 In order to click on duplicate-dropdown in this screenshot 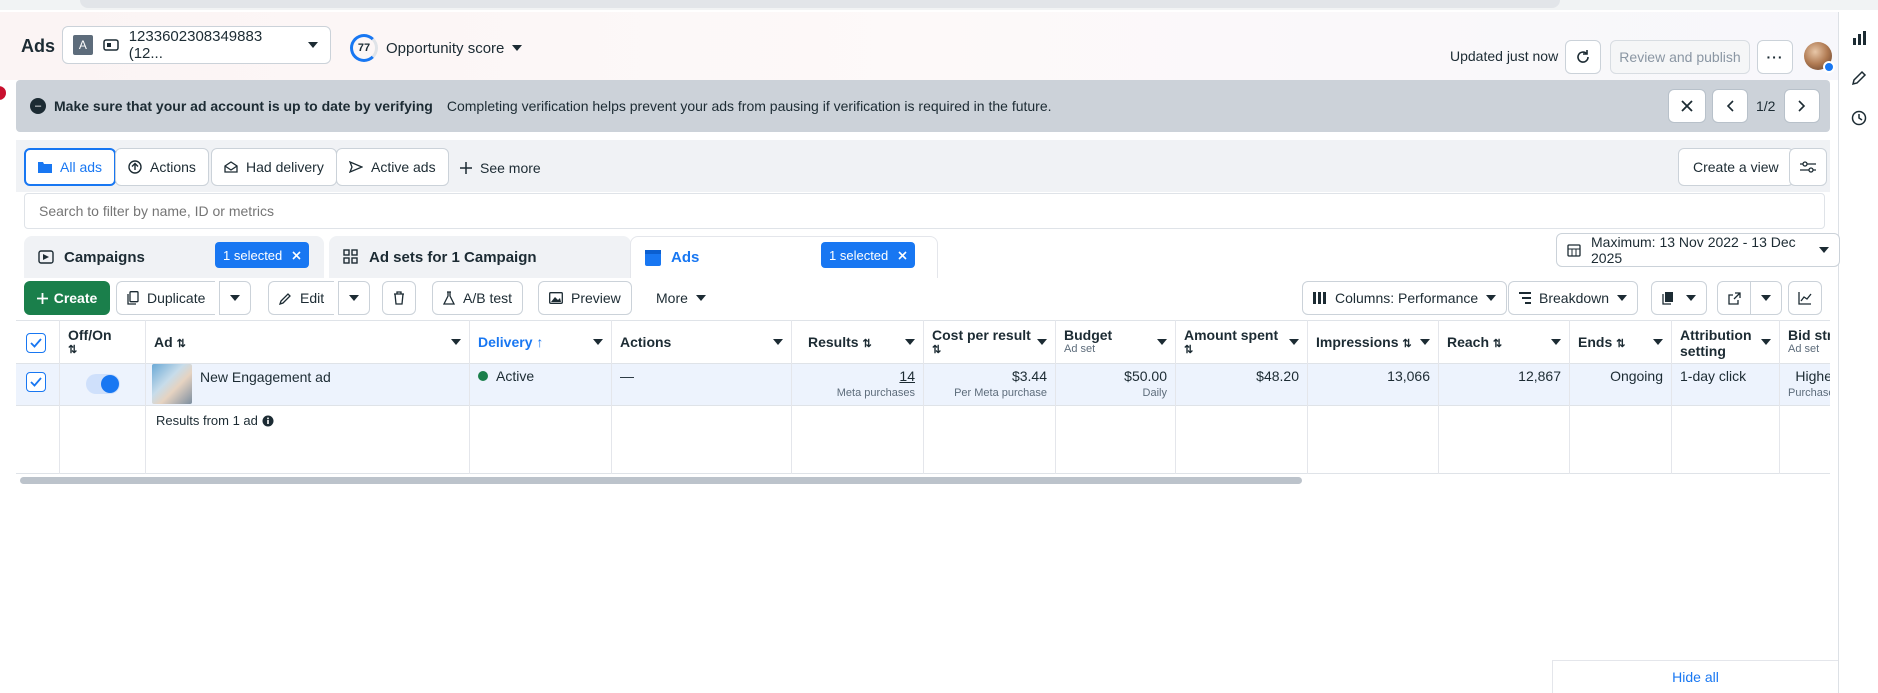, I will do `click(235, 298)`.